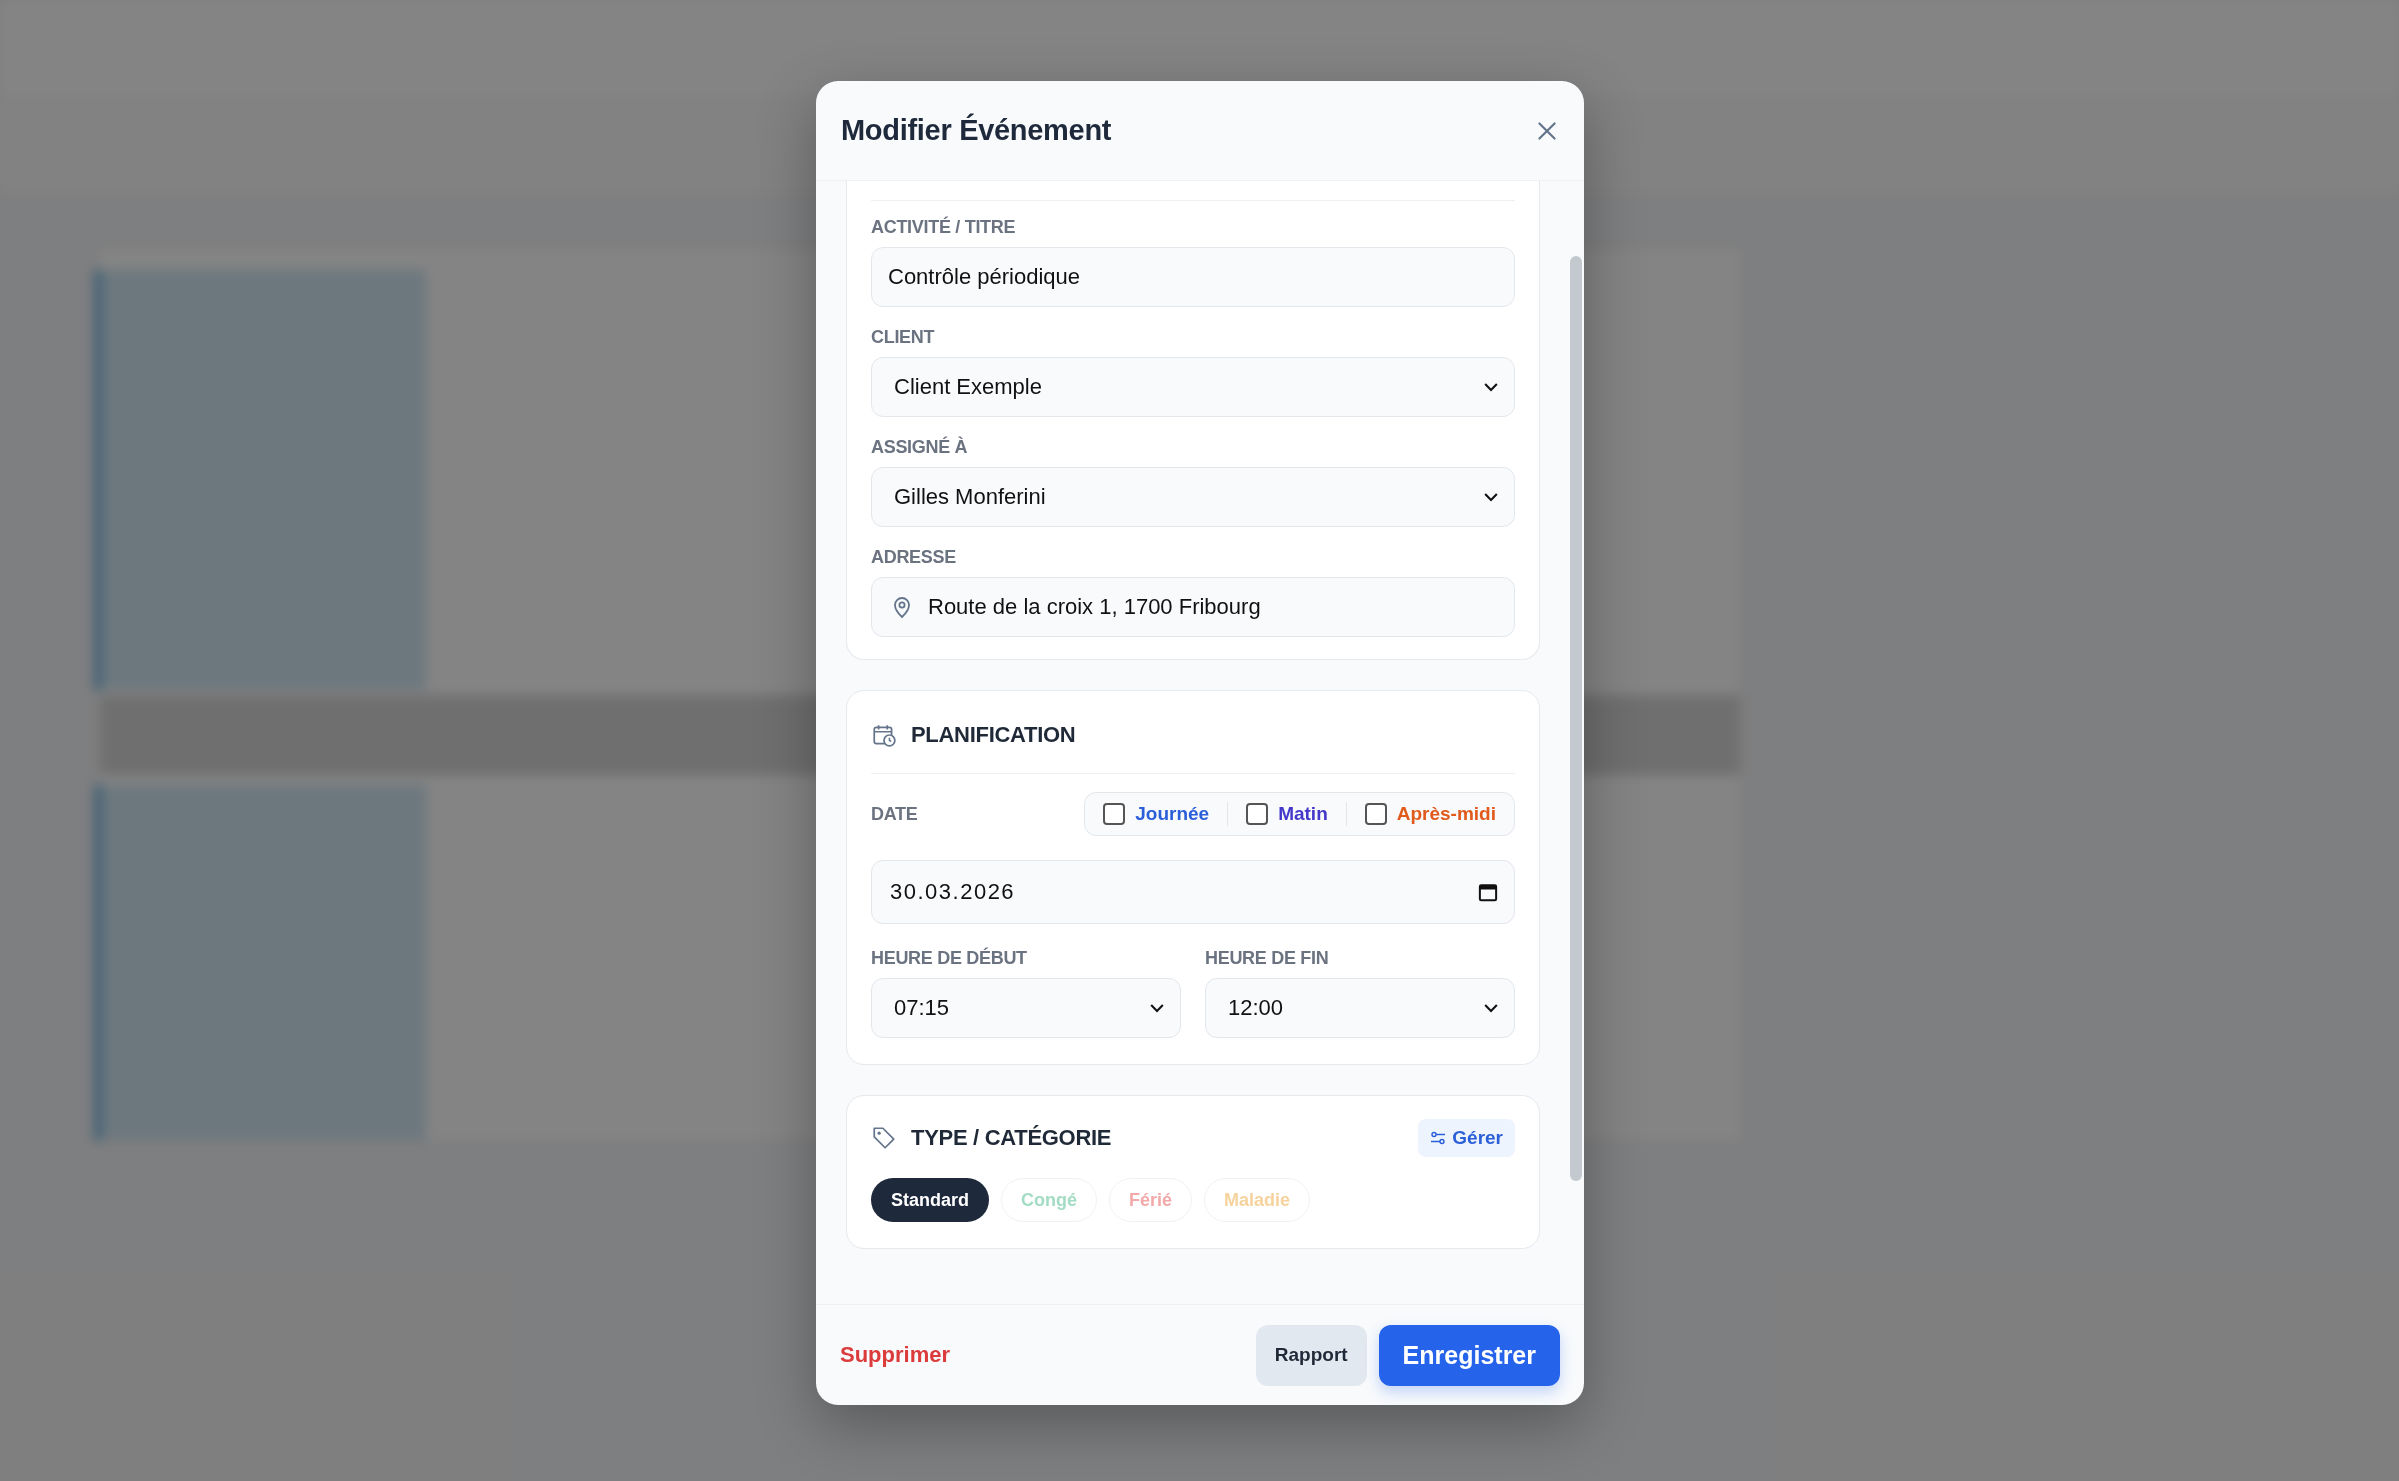 This screenshot has height=1481, width=2399. Describe the element at coordinates (949, 958) in the screenshot. I see `field-label: HEURE DE DÉBUT` at that location.